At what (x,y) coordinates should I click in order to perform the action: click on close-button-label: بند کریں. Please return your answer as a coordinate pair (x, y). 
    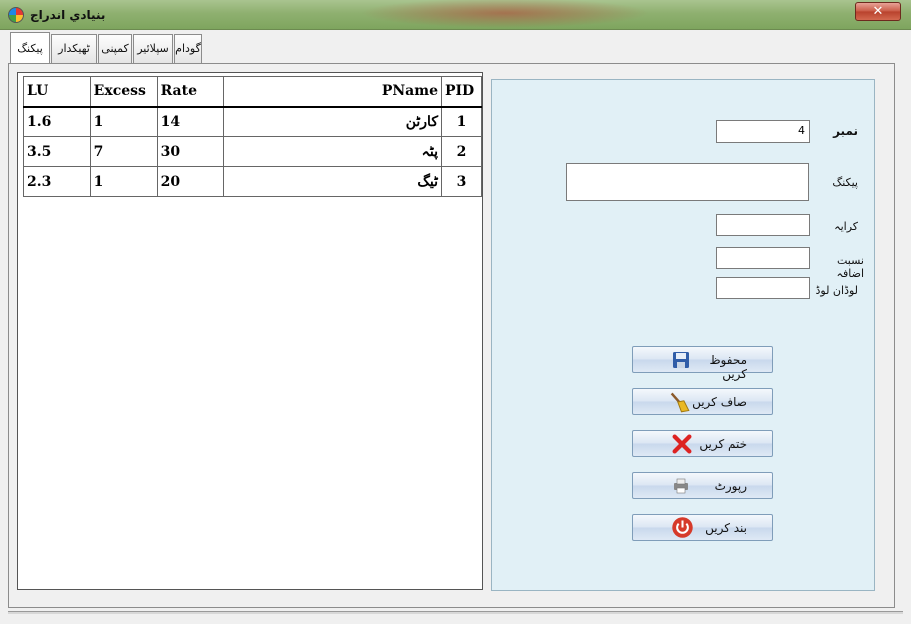
    Looking at the image, I should click on (726, 528).